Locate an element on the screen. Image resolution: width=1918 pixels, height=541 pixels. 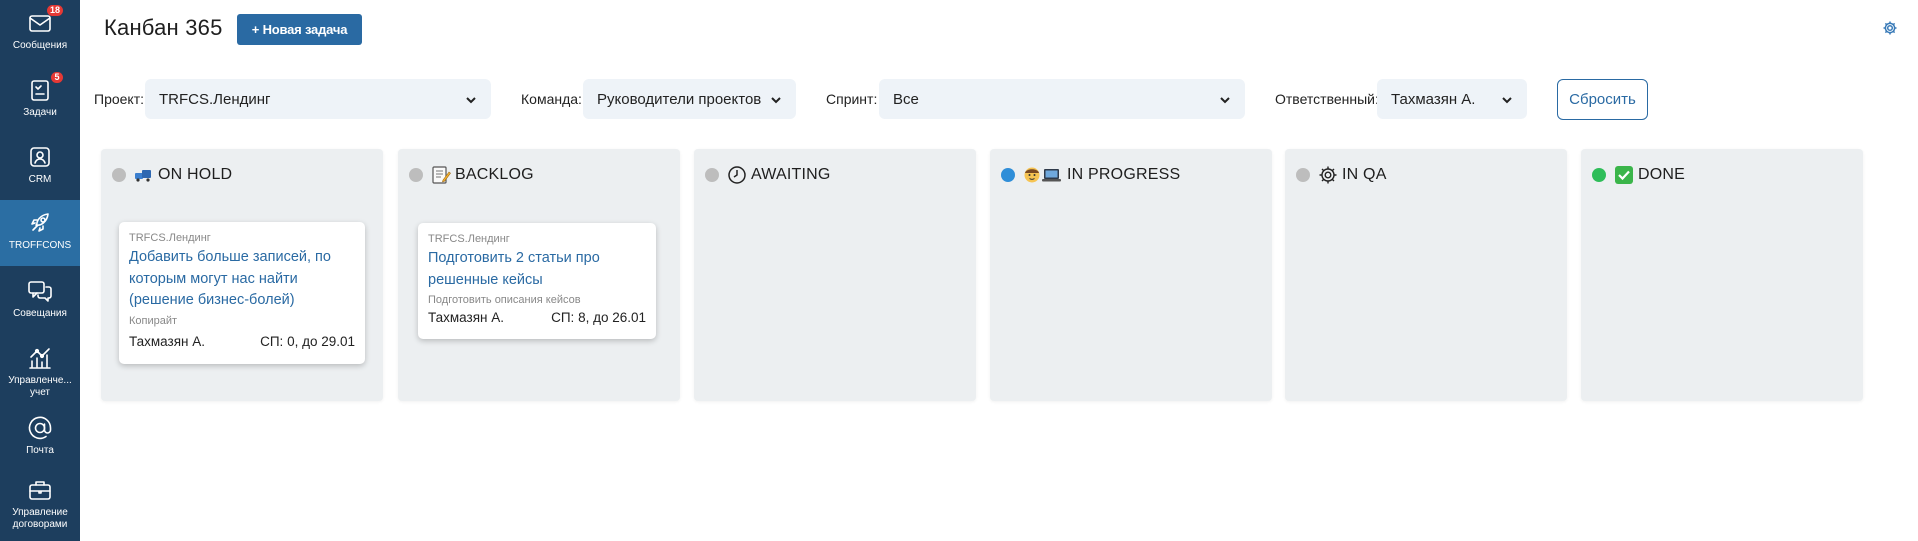
settings-gear-icon is located at coordinates (1890, 28).